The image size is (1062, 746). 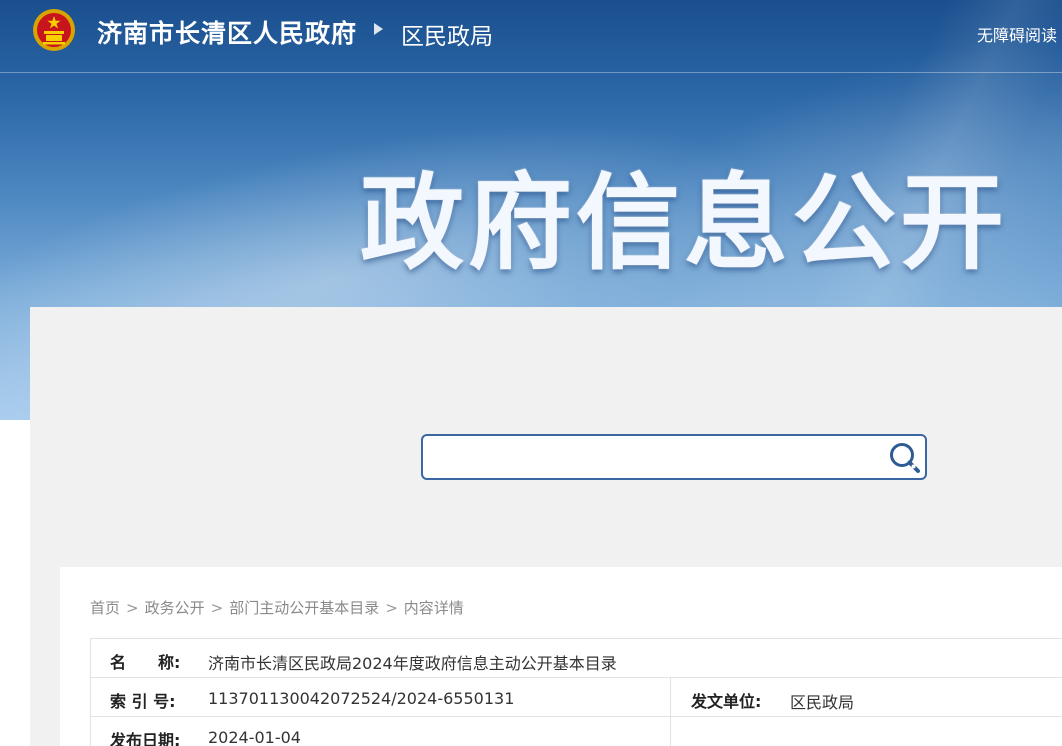 I want to click on index-value: 113701130042072524/2024-6550131, so click(x=361, y=698).